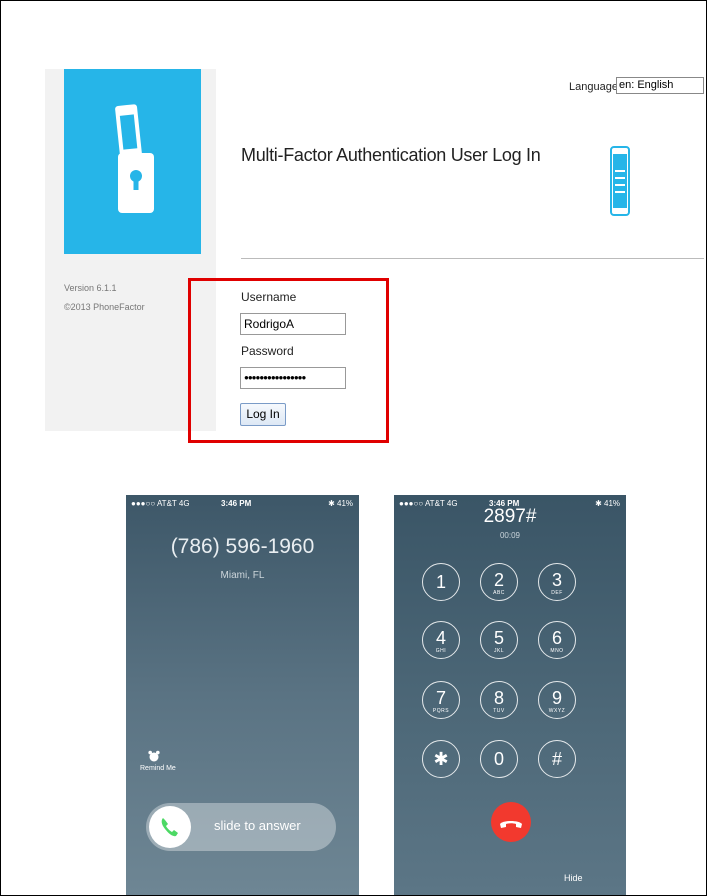 The image size is (707, 896). I want to click on end-call-button, so click(511, 822).